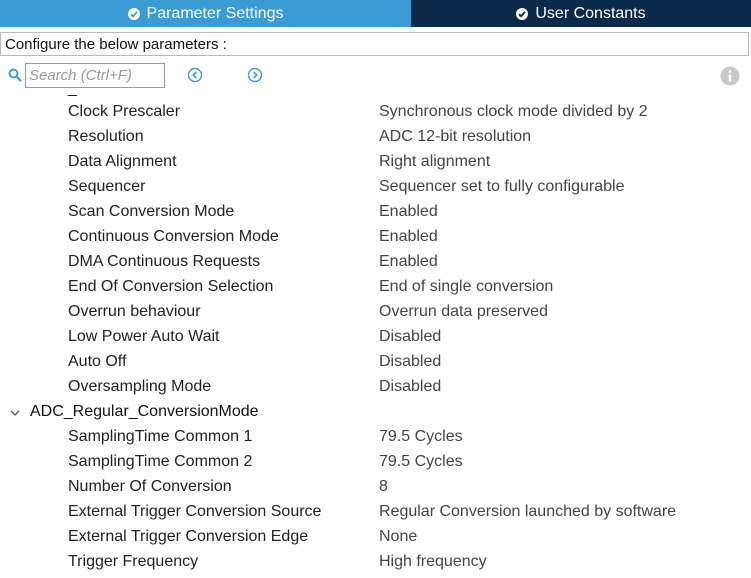  I want to click on param-value: Right alignment, so click(434, 162).